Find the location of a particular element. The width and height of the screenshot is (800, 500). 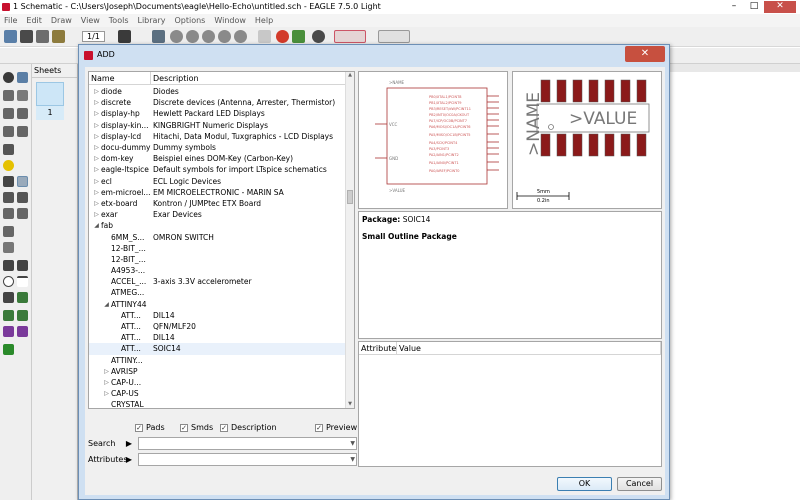

maximize-button: □ is located at coordinates (754, 7).